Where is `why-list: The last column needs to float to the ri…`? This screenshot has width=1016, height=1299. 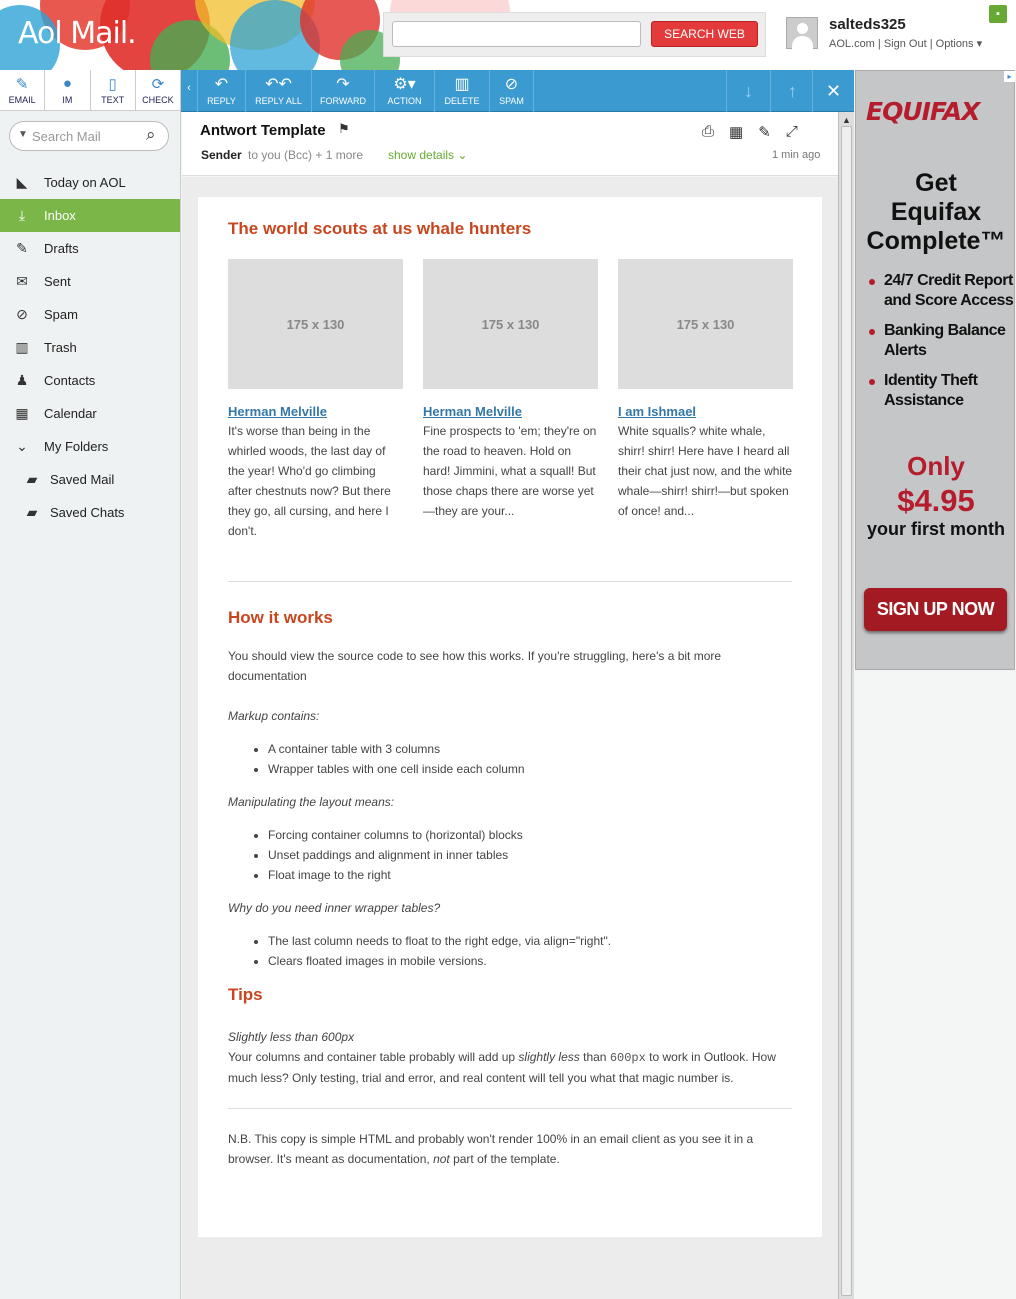
why-list: The last column needs to float to the ri… is located at coordinates (510, 951).